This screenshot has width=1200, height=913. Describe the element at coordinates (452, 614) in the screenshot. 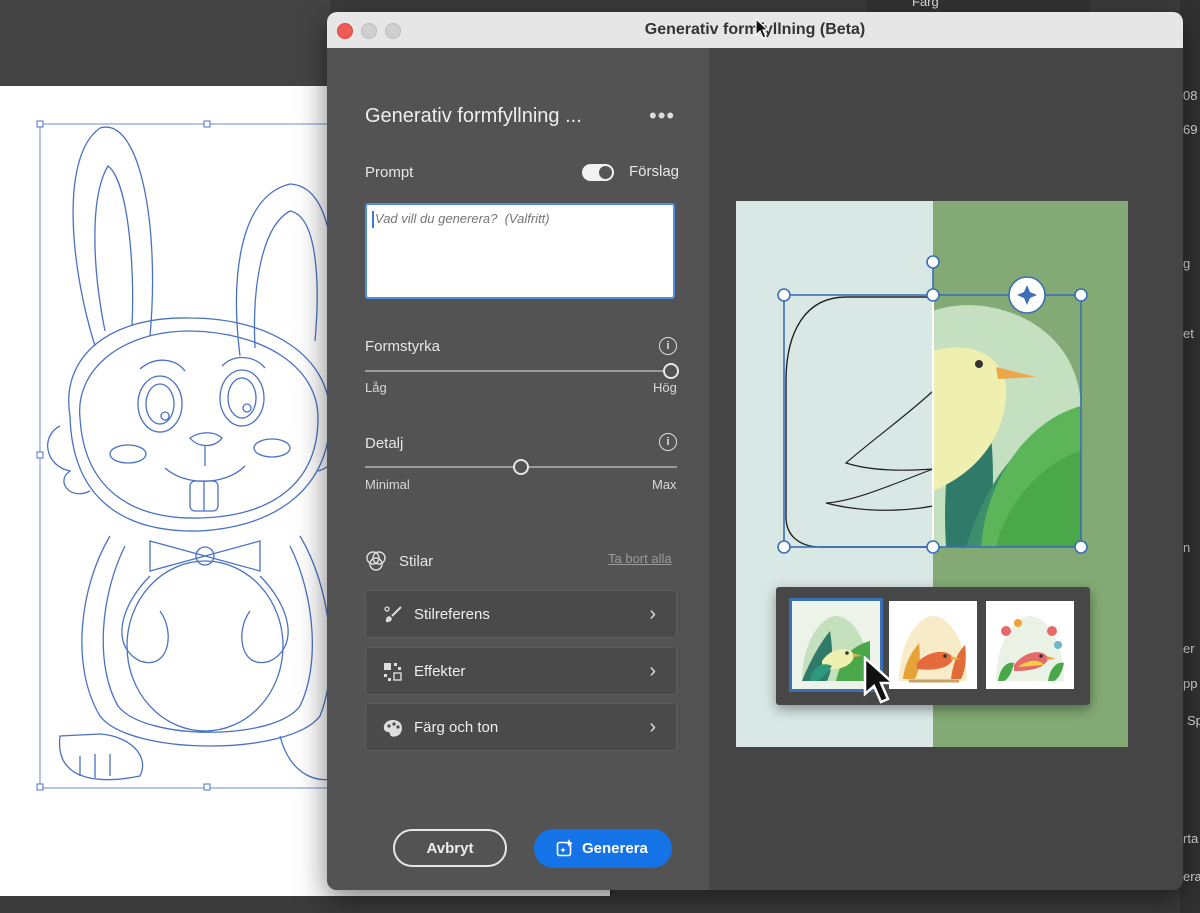

I see `style-reference-label: Stilreferens` at that location.